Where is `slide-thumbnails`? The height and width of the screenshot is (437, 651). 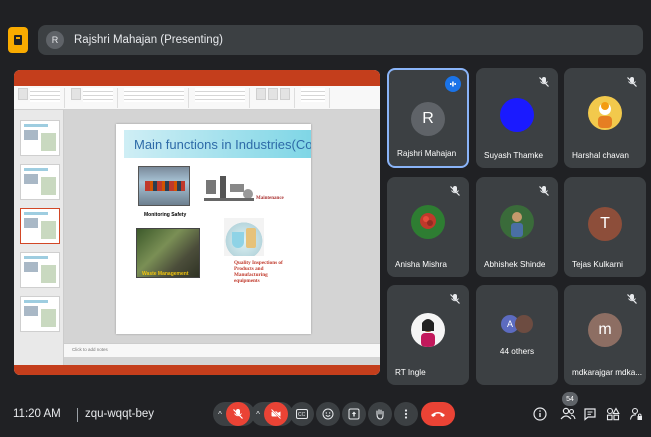
slide-thumbnails is located at coordinates (39, 237).